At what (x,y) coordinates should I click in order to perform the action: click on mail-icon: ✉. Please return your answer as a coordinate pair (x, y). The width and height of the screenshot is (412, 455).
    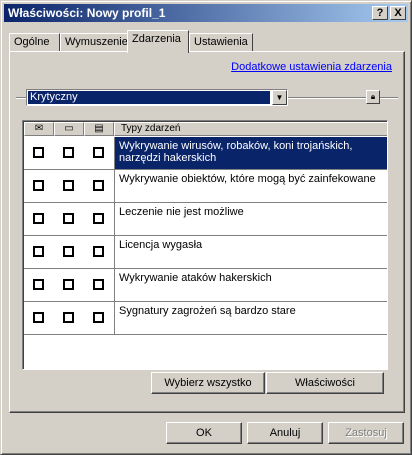
    Looking at the image, I should click on (39, 129).